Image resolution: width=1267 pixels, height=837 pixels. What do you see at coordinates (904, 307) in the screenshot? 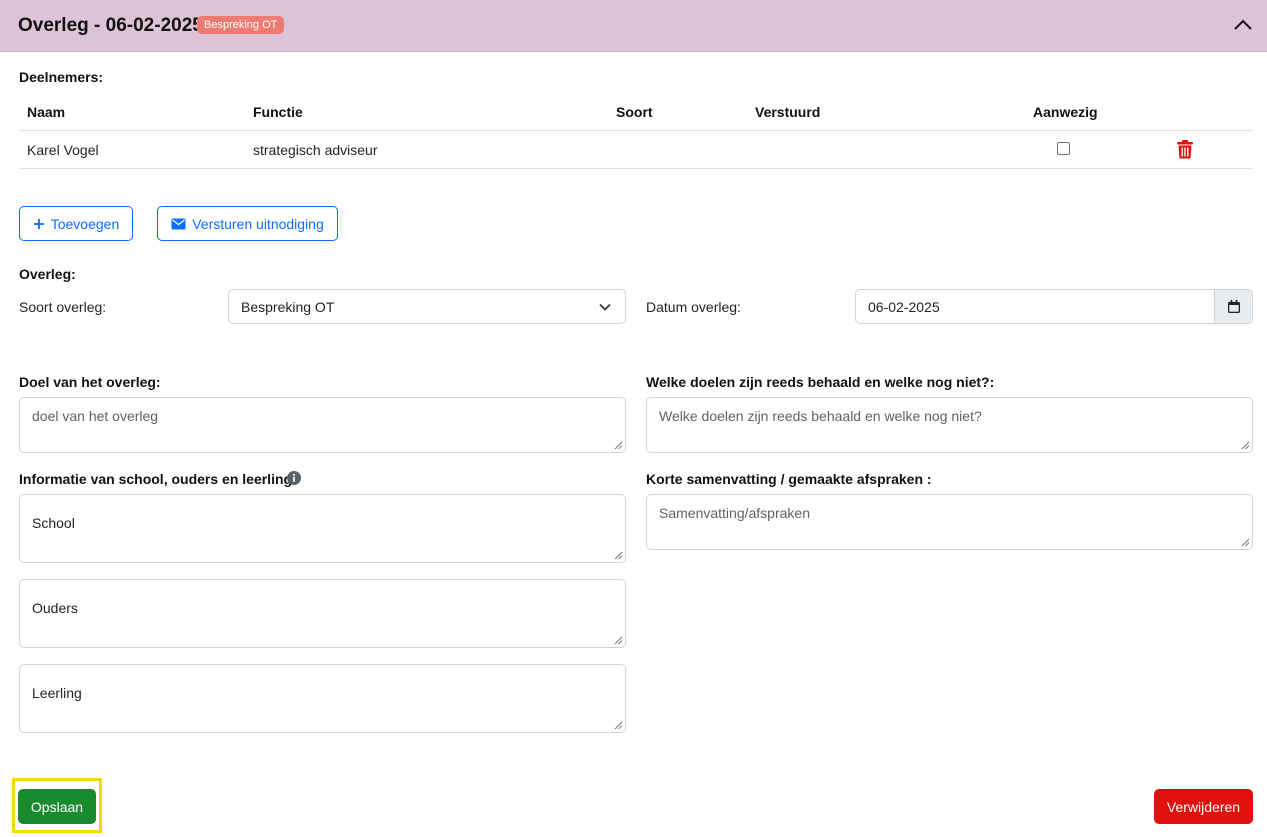
I see `meeting-date-value: 06-02-2025` at bounding box center [904, 307].